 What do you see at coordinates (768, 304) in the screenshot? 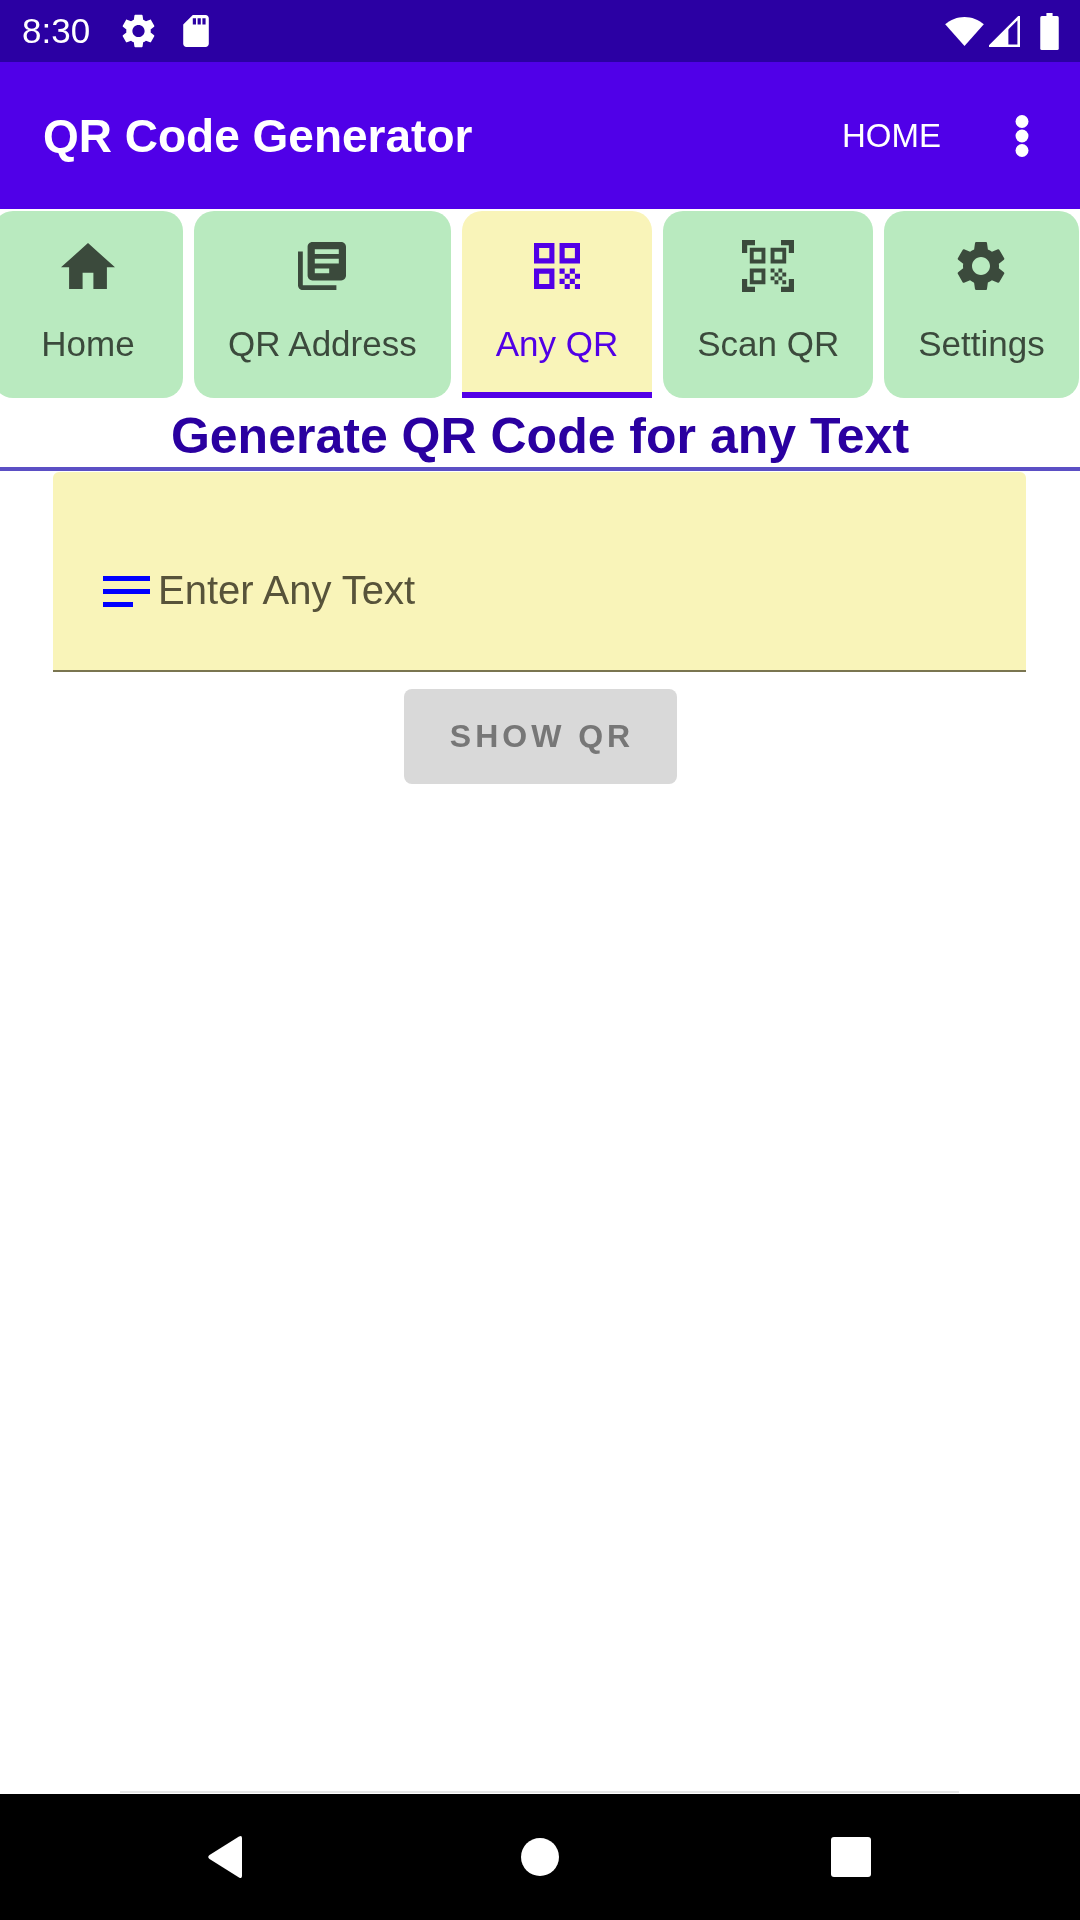
I see `tab: Scan QR` at bounding box center [768, 304].